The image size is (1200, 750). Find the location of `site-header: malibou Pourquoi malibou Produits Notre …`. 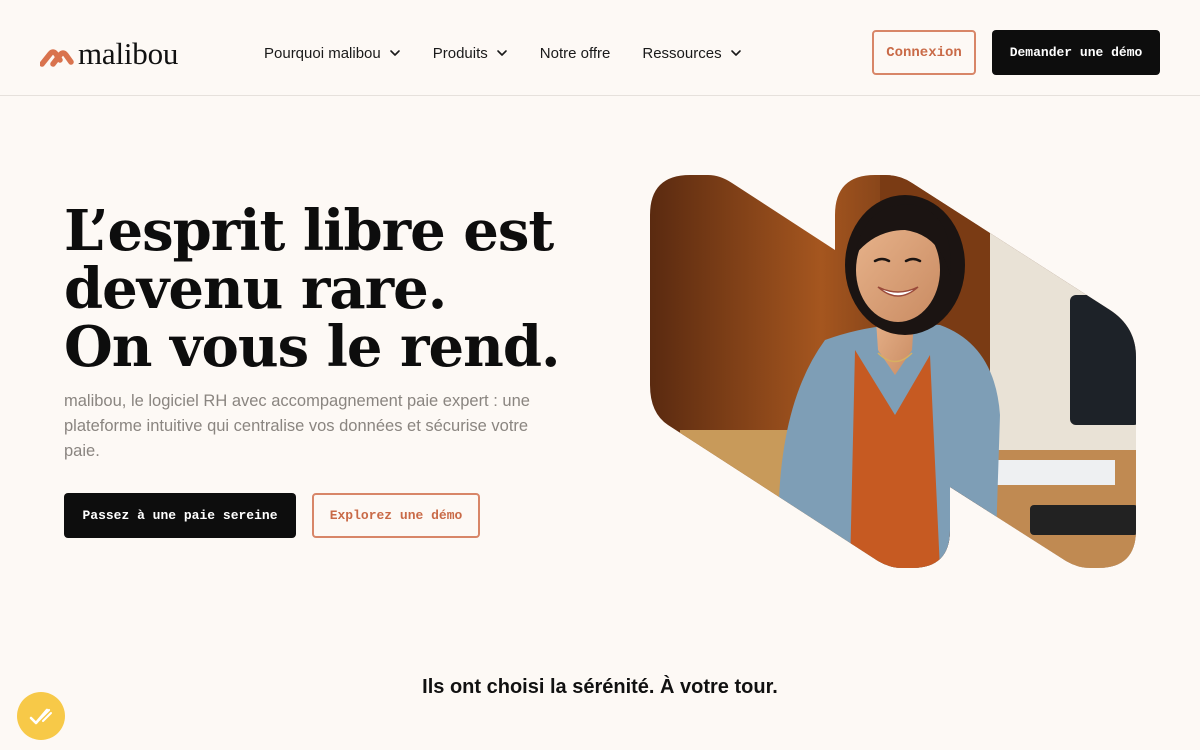

site-header: malibou Pourquoi malibou Produits Notre … is located at coordinates (600, 48).